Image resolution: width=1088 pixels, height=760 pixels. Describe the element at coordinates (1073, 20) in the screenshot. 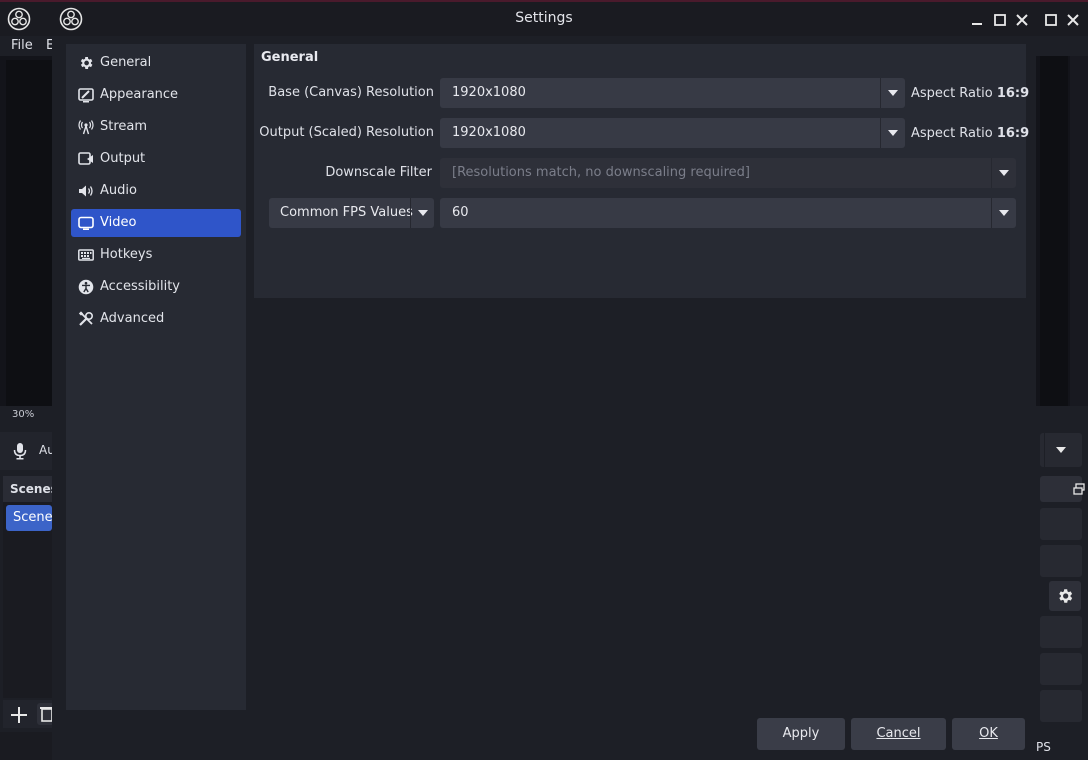

I see `main-window-close-button` at that location.